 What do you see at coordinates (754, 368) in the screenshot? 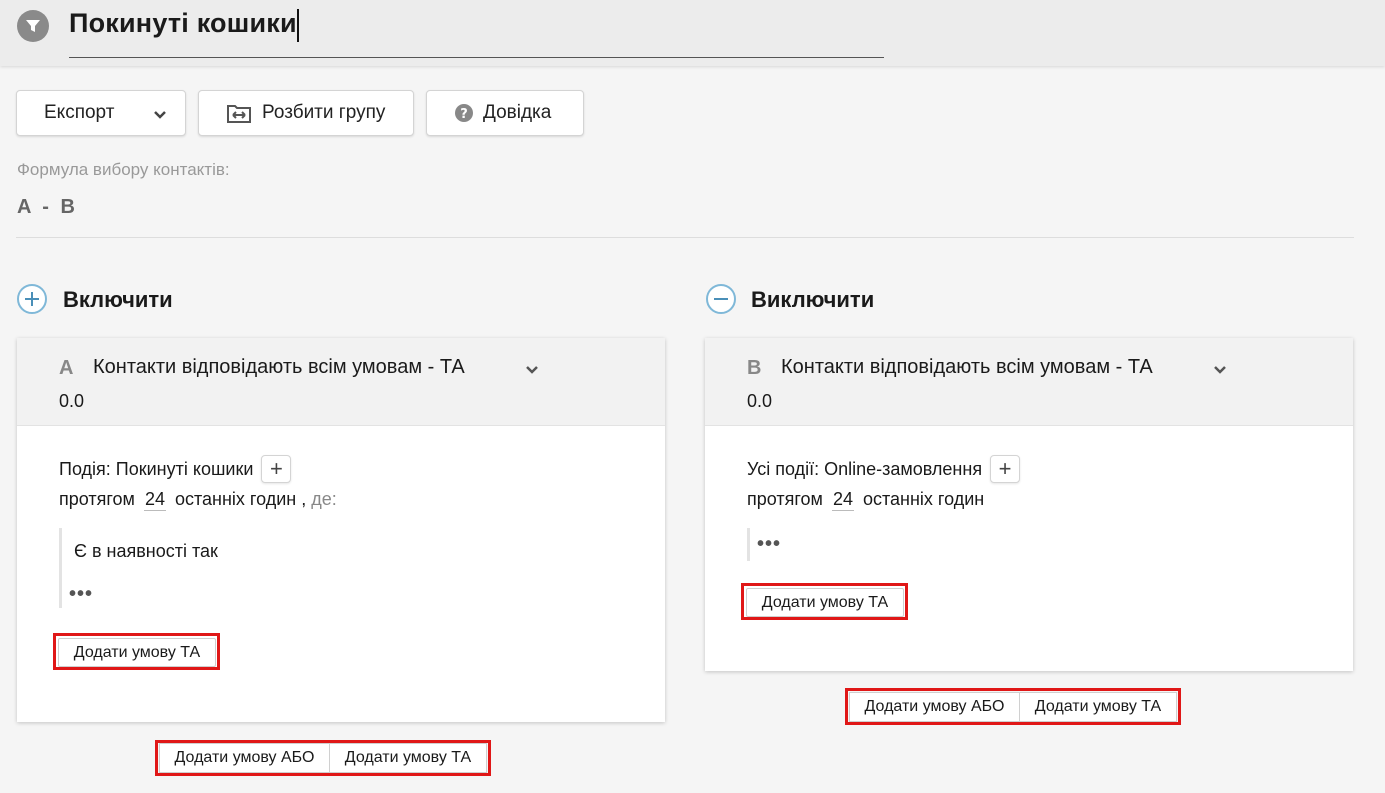
I see `group-letter: B` at bounding box center [754, 368].